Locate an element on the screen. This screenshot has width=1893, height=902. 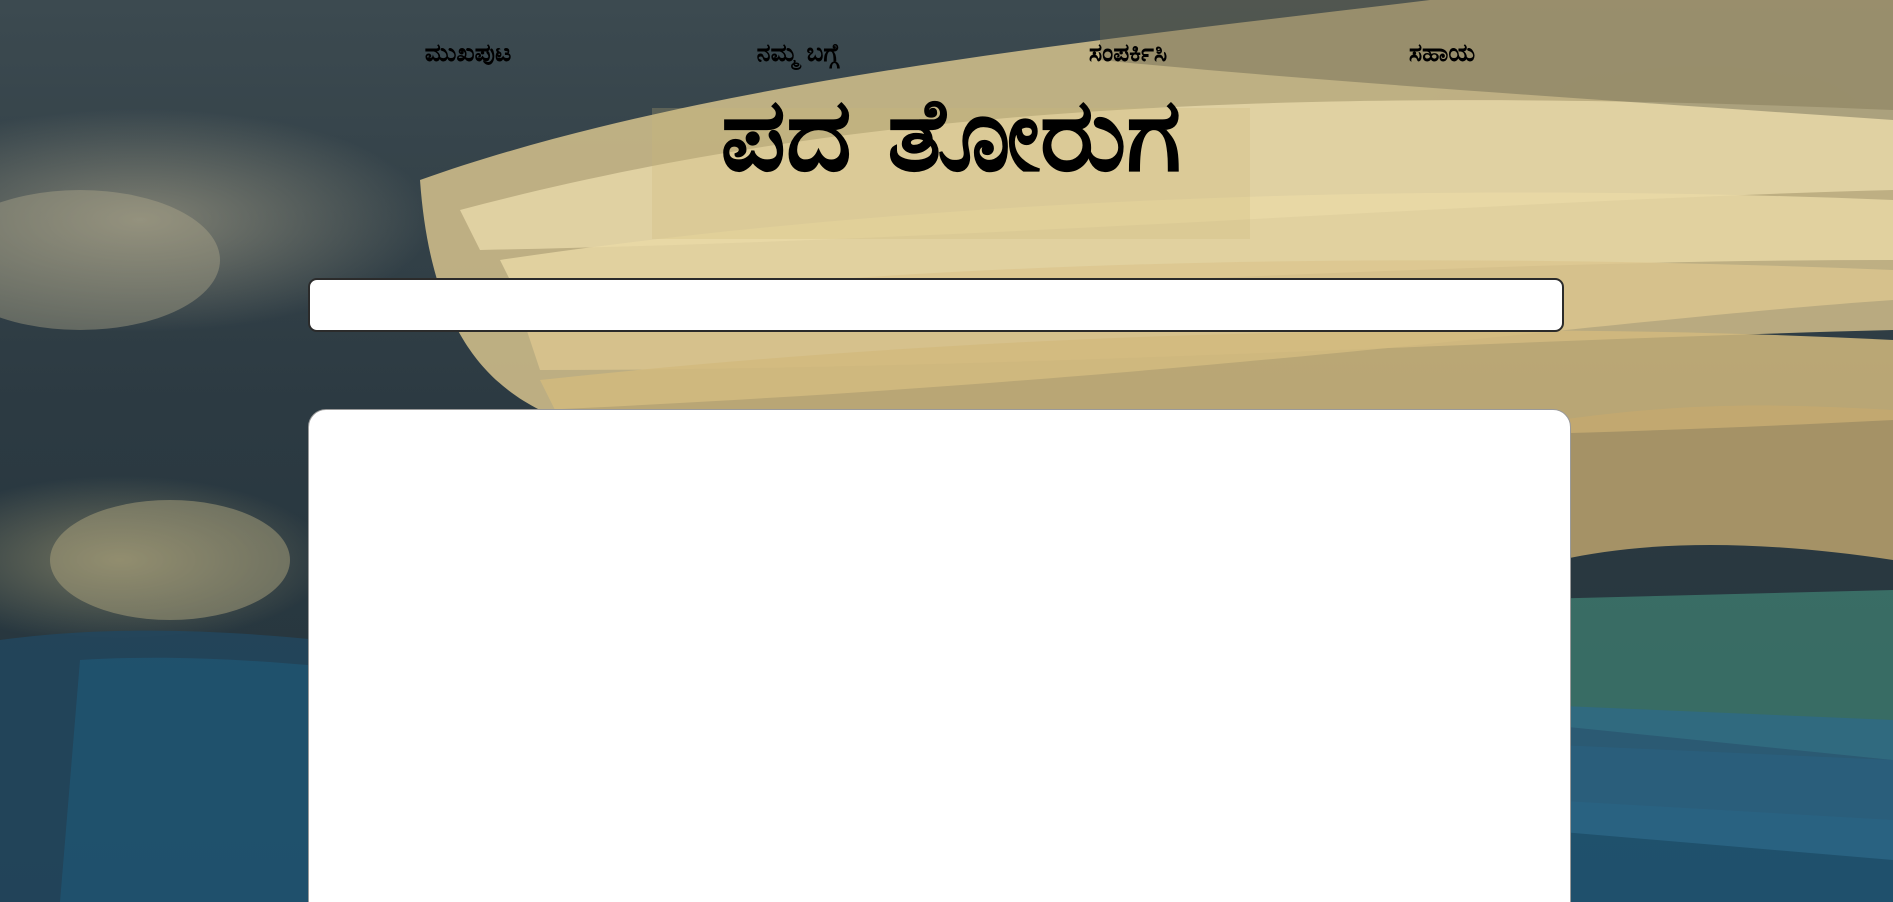
nav-link-about-us: ನಮ್ಮ ಬಗ್ಗೆ is located at coordinates (798, 53).